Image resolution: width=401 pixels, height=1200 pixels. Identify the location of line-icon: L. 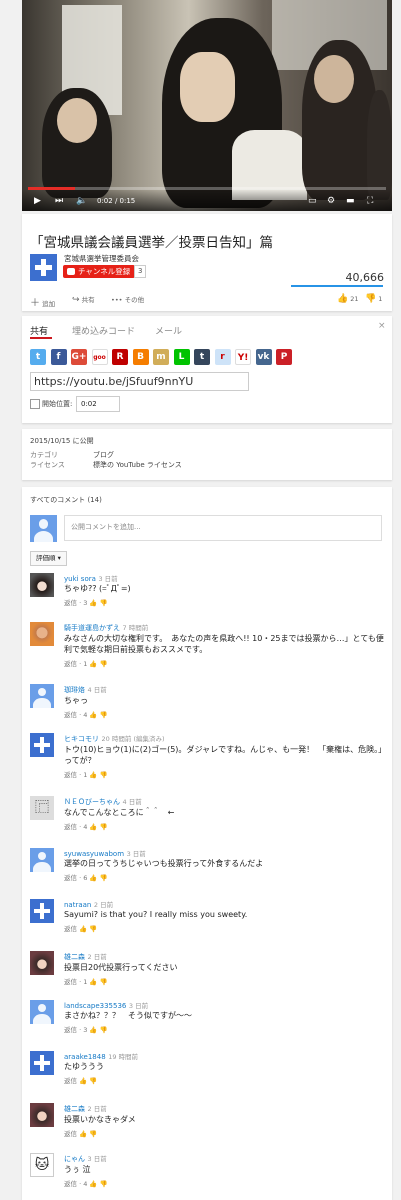
(181, 357).